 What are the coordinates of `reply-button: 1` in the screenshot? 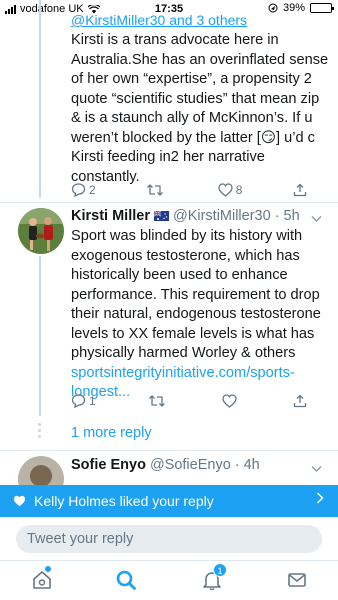 It's located at (83, 401).